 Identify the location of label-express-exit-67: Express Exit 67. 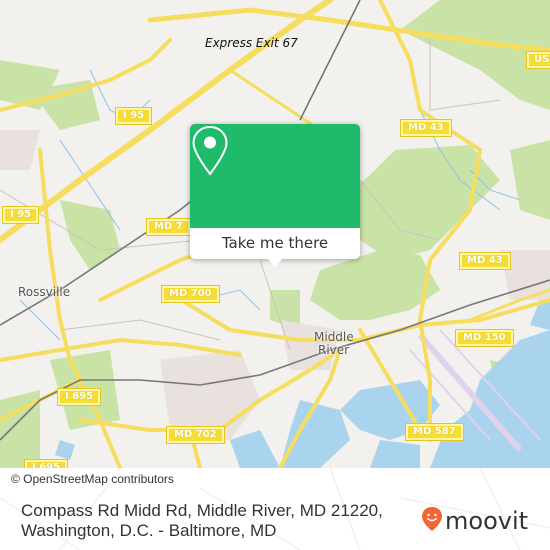
(251, 43).